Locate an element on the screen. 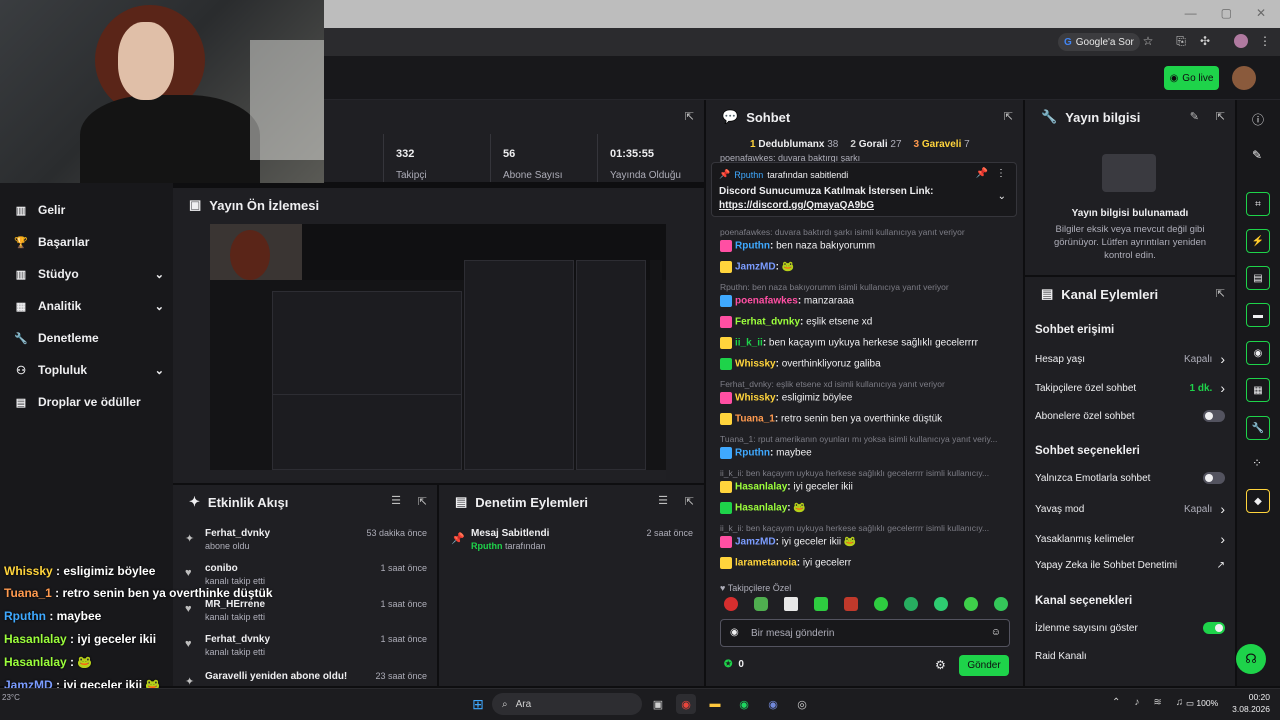 This screenshot has width=1280, height=720. sidebar-item-1: 🏆 Başarılar is located at coordinates (89, 242).